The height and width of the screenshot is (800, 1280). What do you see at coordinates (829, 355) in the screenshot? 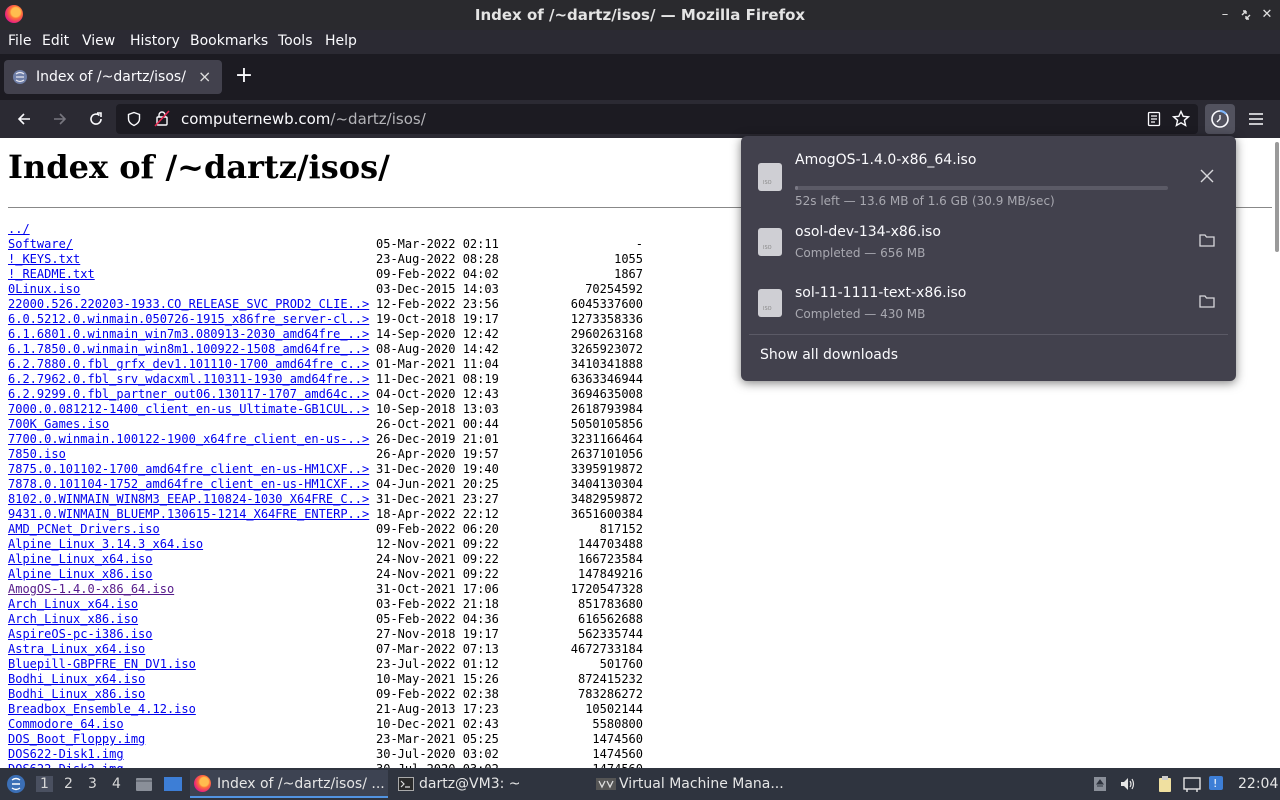
I see `show-all-downloads-button: Show all downloads` at bounding box center [829, 355].